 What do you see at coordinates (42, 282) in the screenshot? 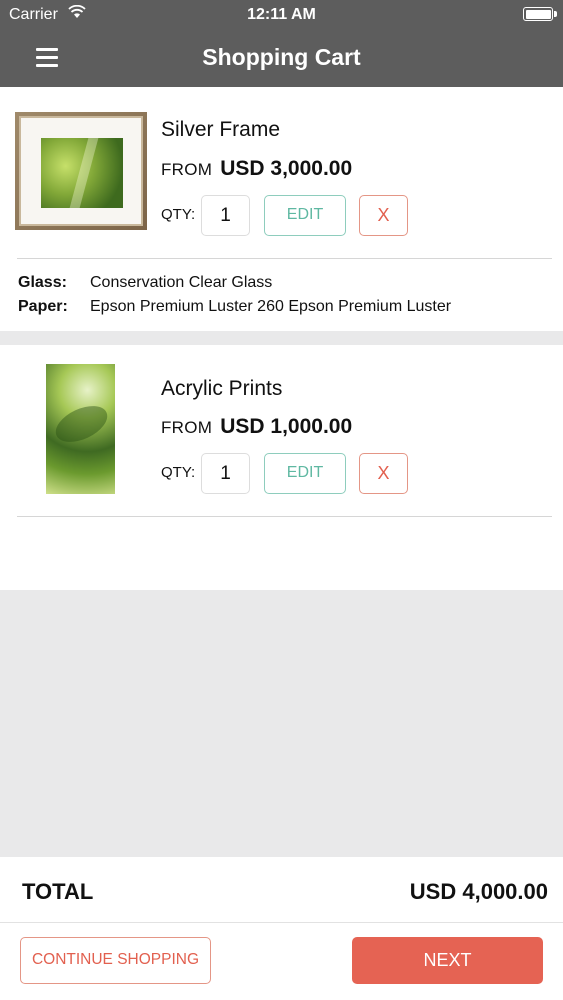
I see `option-key: Glass:` at bounding box center [42, 282].